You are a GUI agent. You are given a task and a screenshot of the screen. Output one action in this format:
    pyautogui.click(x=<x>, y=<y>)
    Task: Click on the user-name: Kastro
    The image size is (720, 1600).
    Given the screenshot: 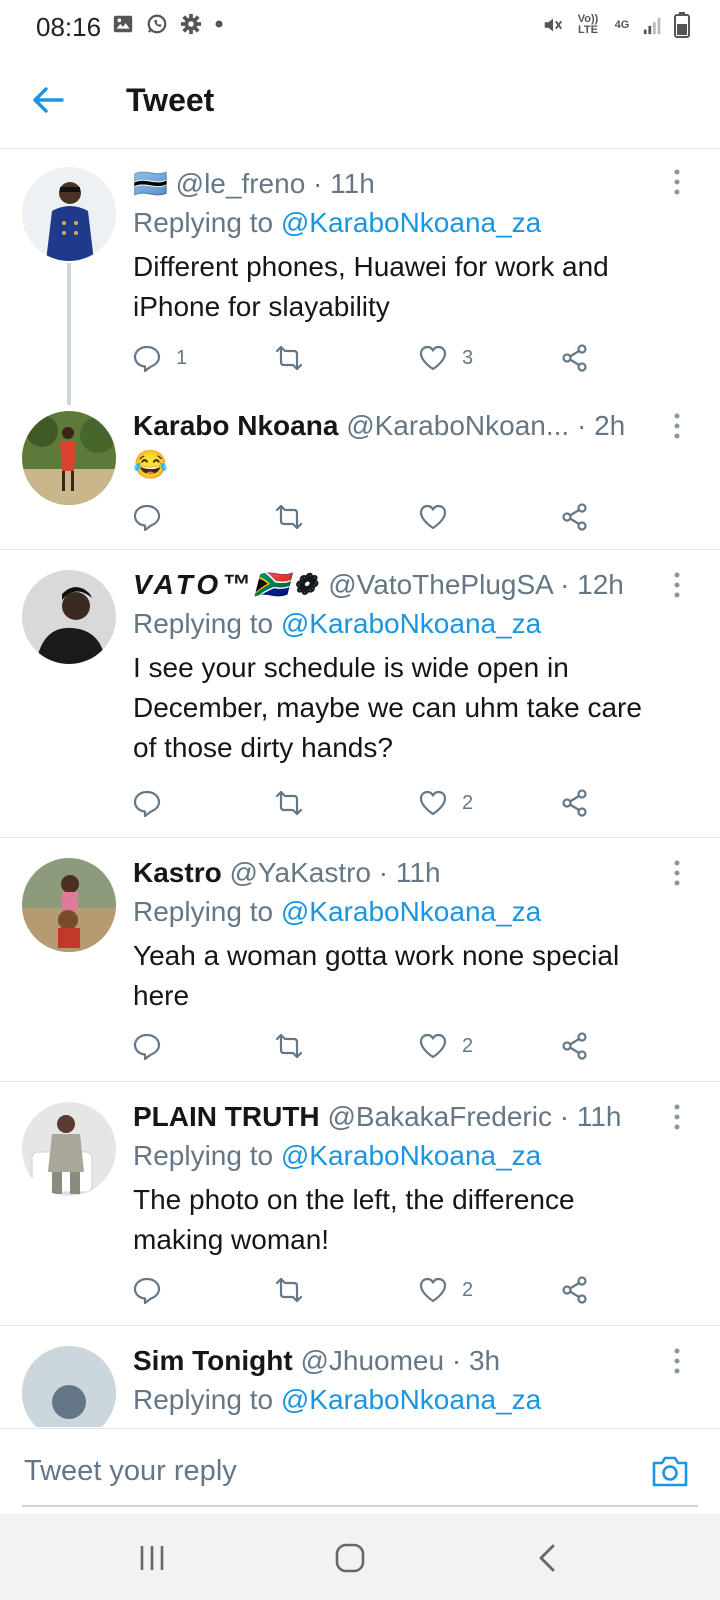 What is the action you would take?
    pyautogui.click(x=177, y=872)
    